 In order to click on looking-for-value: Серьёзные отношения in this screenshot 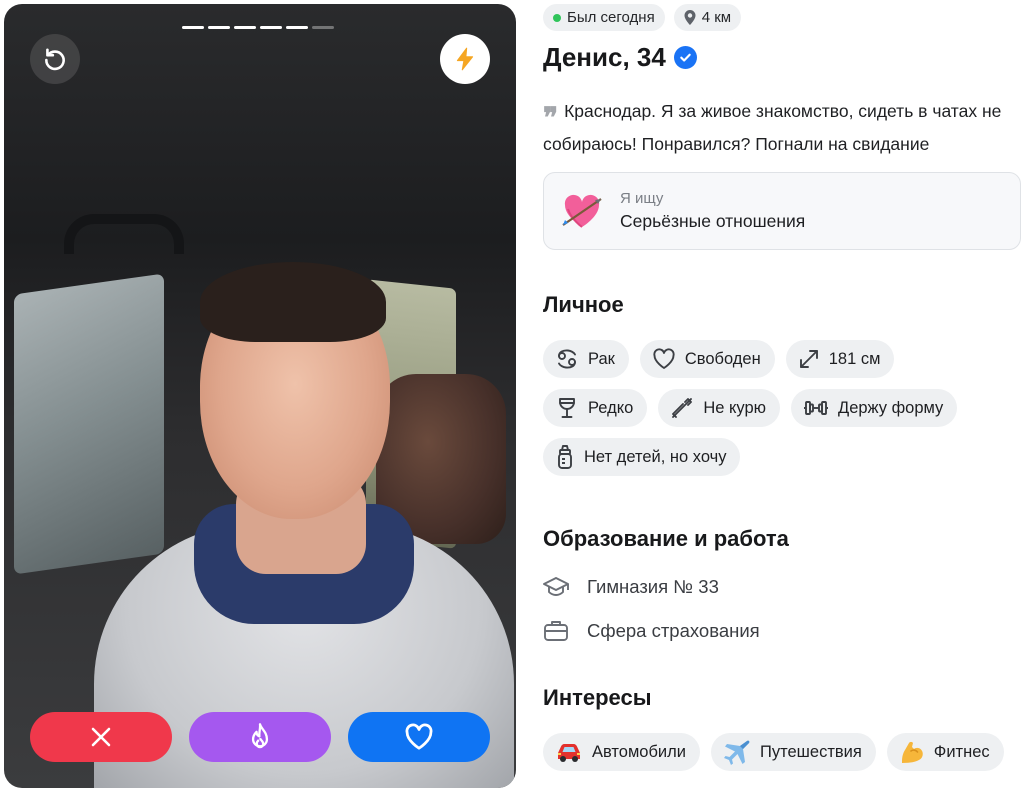, I will do `click(713, 221)`.